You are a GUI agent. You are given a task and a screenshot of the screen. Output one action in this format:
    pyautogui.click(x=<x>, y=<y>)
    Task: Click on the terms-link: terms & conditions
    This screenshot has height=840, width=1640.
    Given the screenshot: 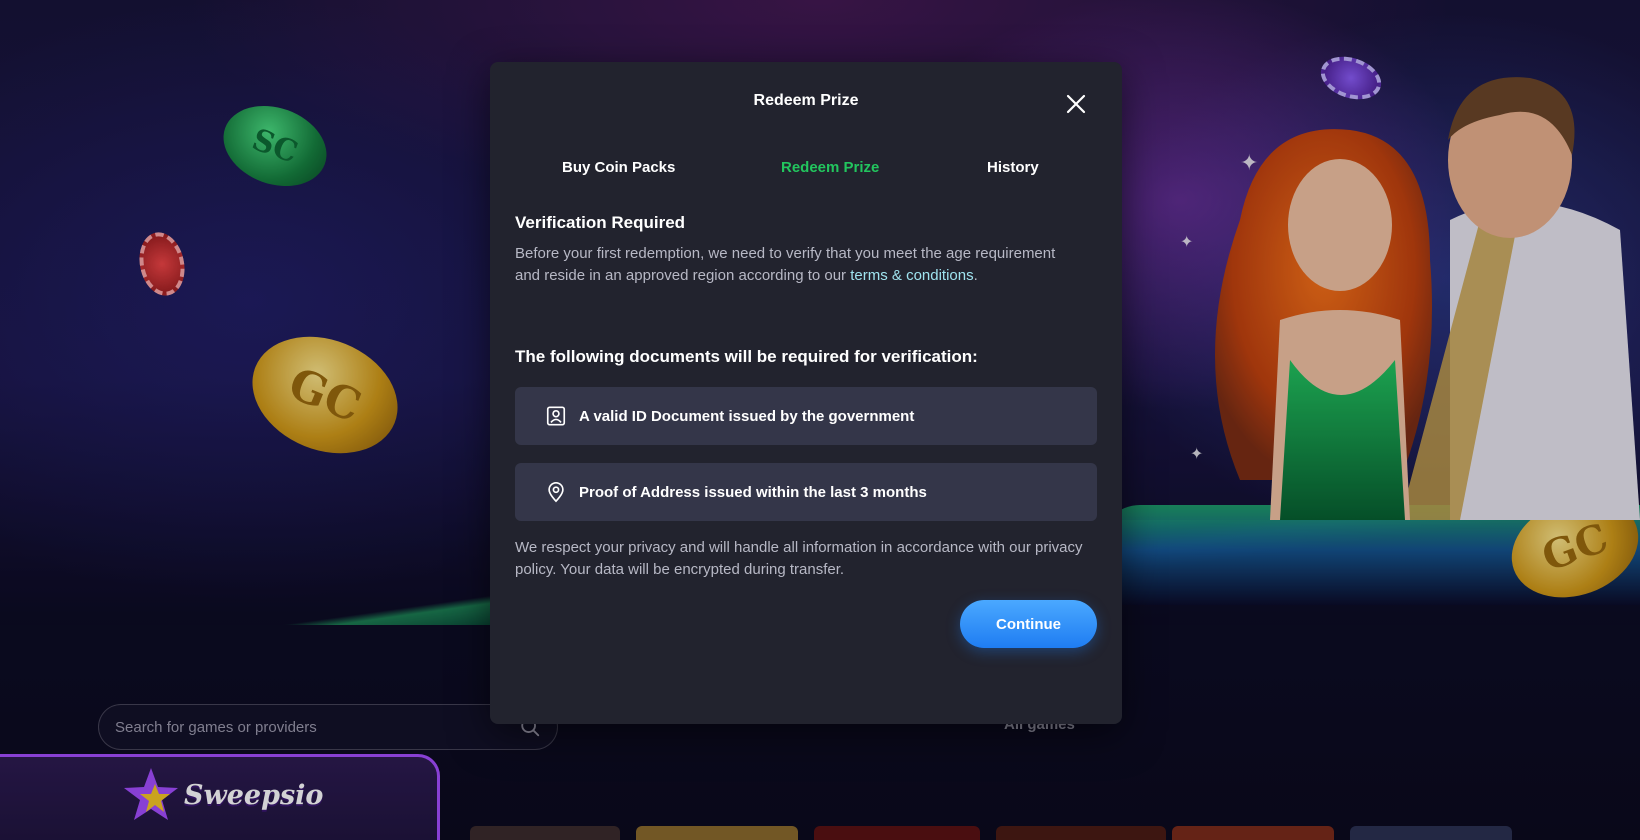 What is the action you would take?
    pyautogui.click(x=911, y=275)
    